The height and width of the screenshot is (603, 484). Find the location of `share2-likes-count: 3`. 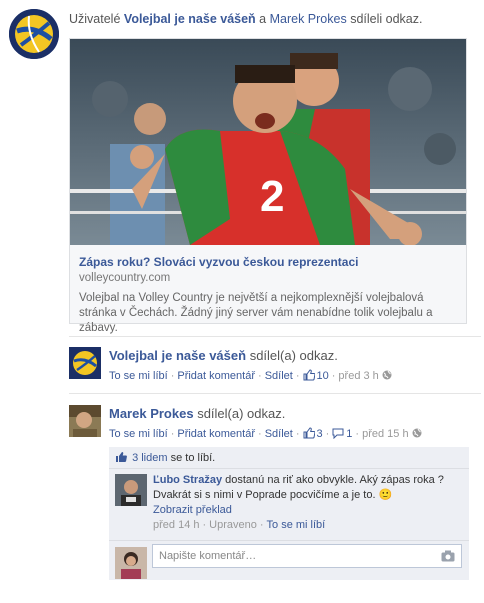

share2-likes-count: 3 is located at coordinates (313, 433).